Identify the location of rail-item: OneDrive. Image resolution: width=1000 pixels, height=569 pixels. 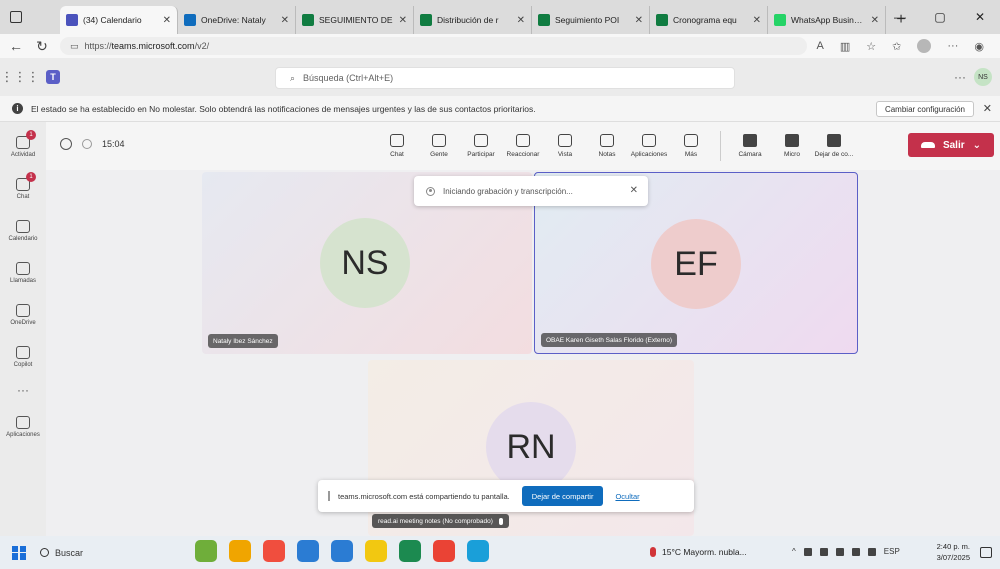
(23, 315).